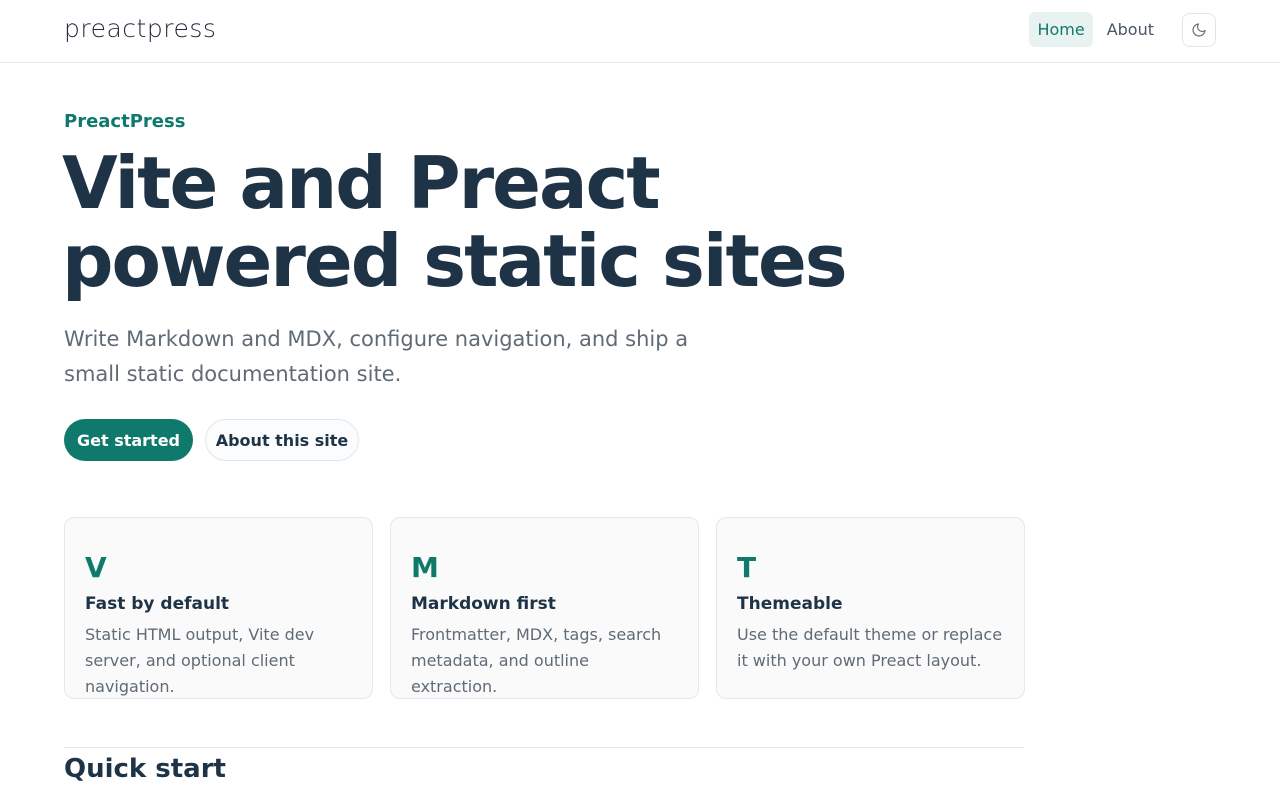 This screenshot has width=1280, height=800. I want to click on theme-toggle-button, so click(1199, 29).